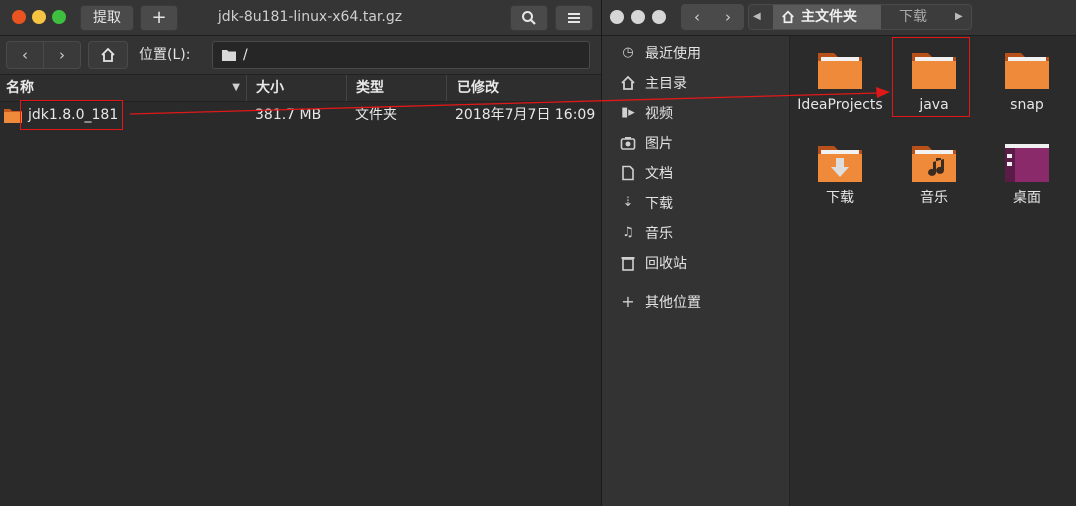  Describe the element at coordinates (959, 17) in the screenshot. I see `breadcrumb-right-arrow-icon: ▶` at that location.